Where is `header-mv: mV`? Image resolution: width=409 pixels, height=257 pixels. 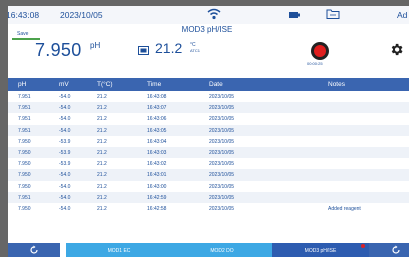
header-mv: mV is located at coordinates (64, 84).